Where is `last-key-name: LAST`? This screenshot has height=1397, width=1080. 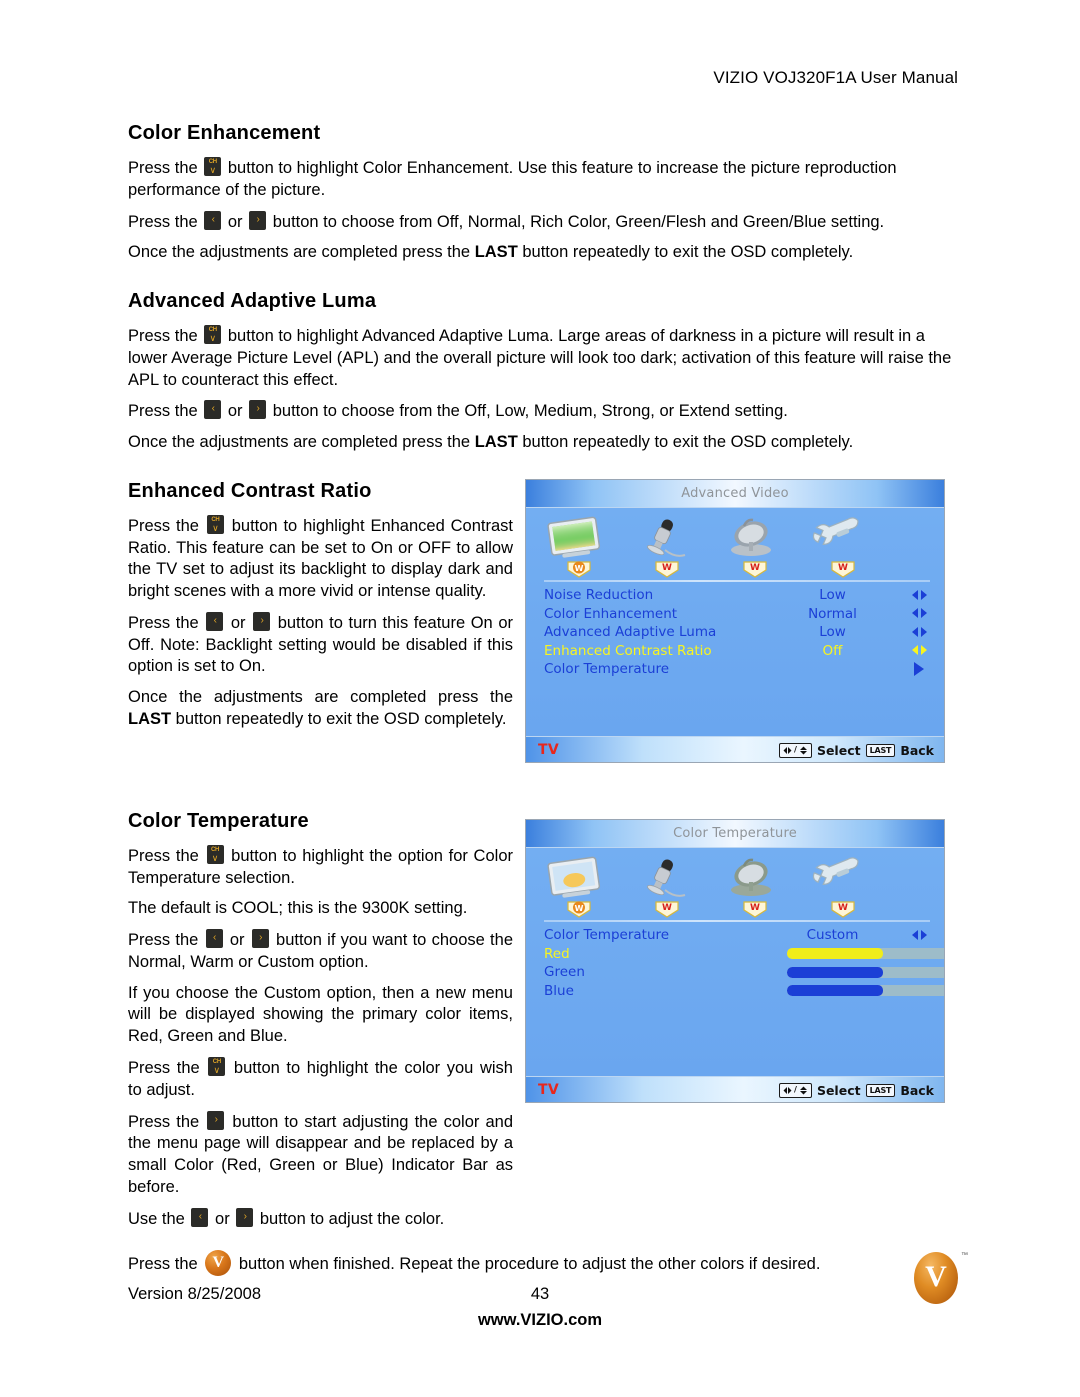 last-key-name: LAST is located at coordinates (150, 719).